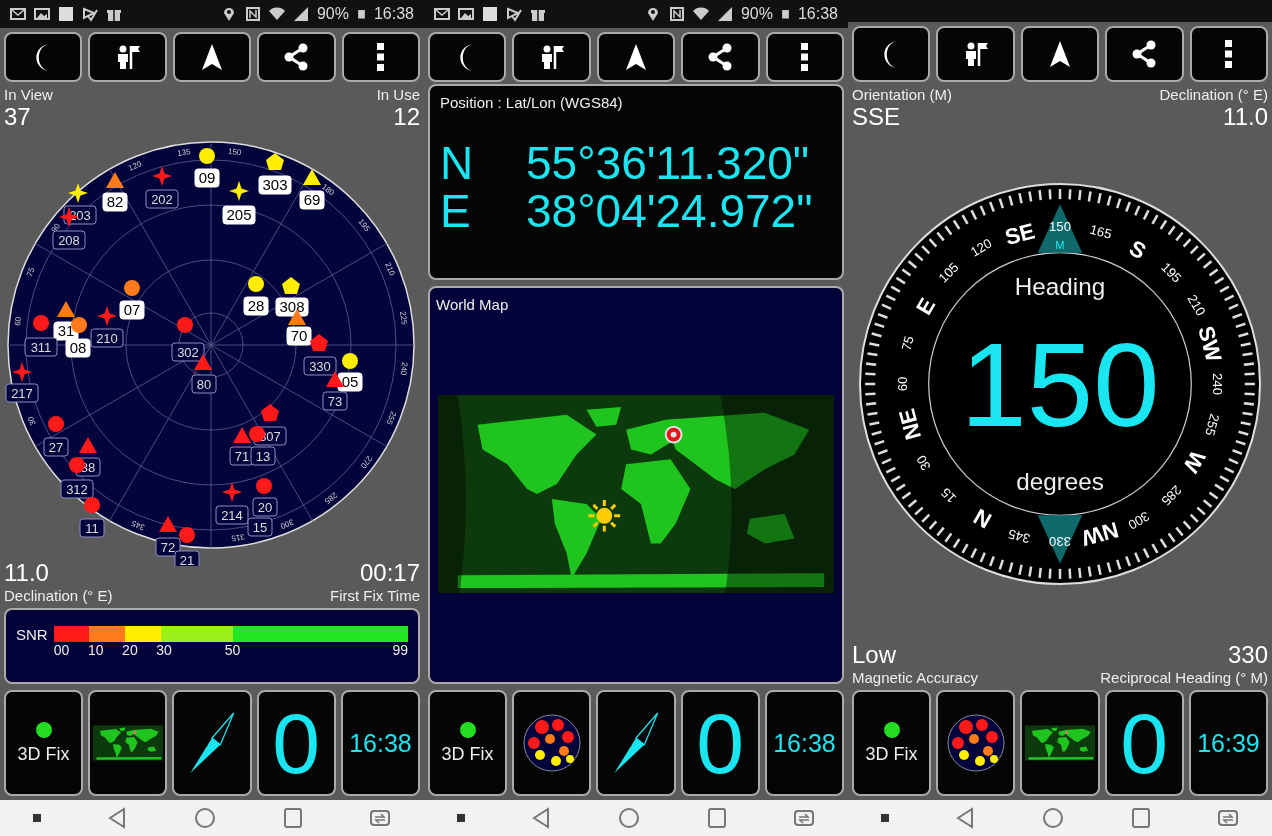 The image size is (1272, 836). Describe the element at coordinates (389, 573) in the screenshot. I see `first-fix-time-value: 00:17` at that location.